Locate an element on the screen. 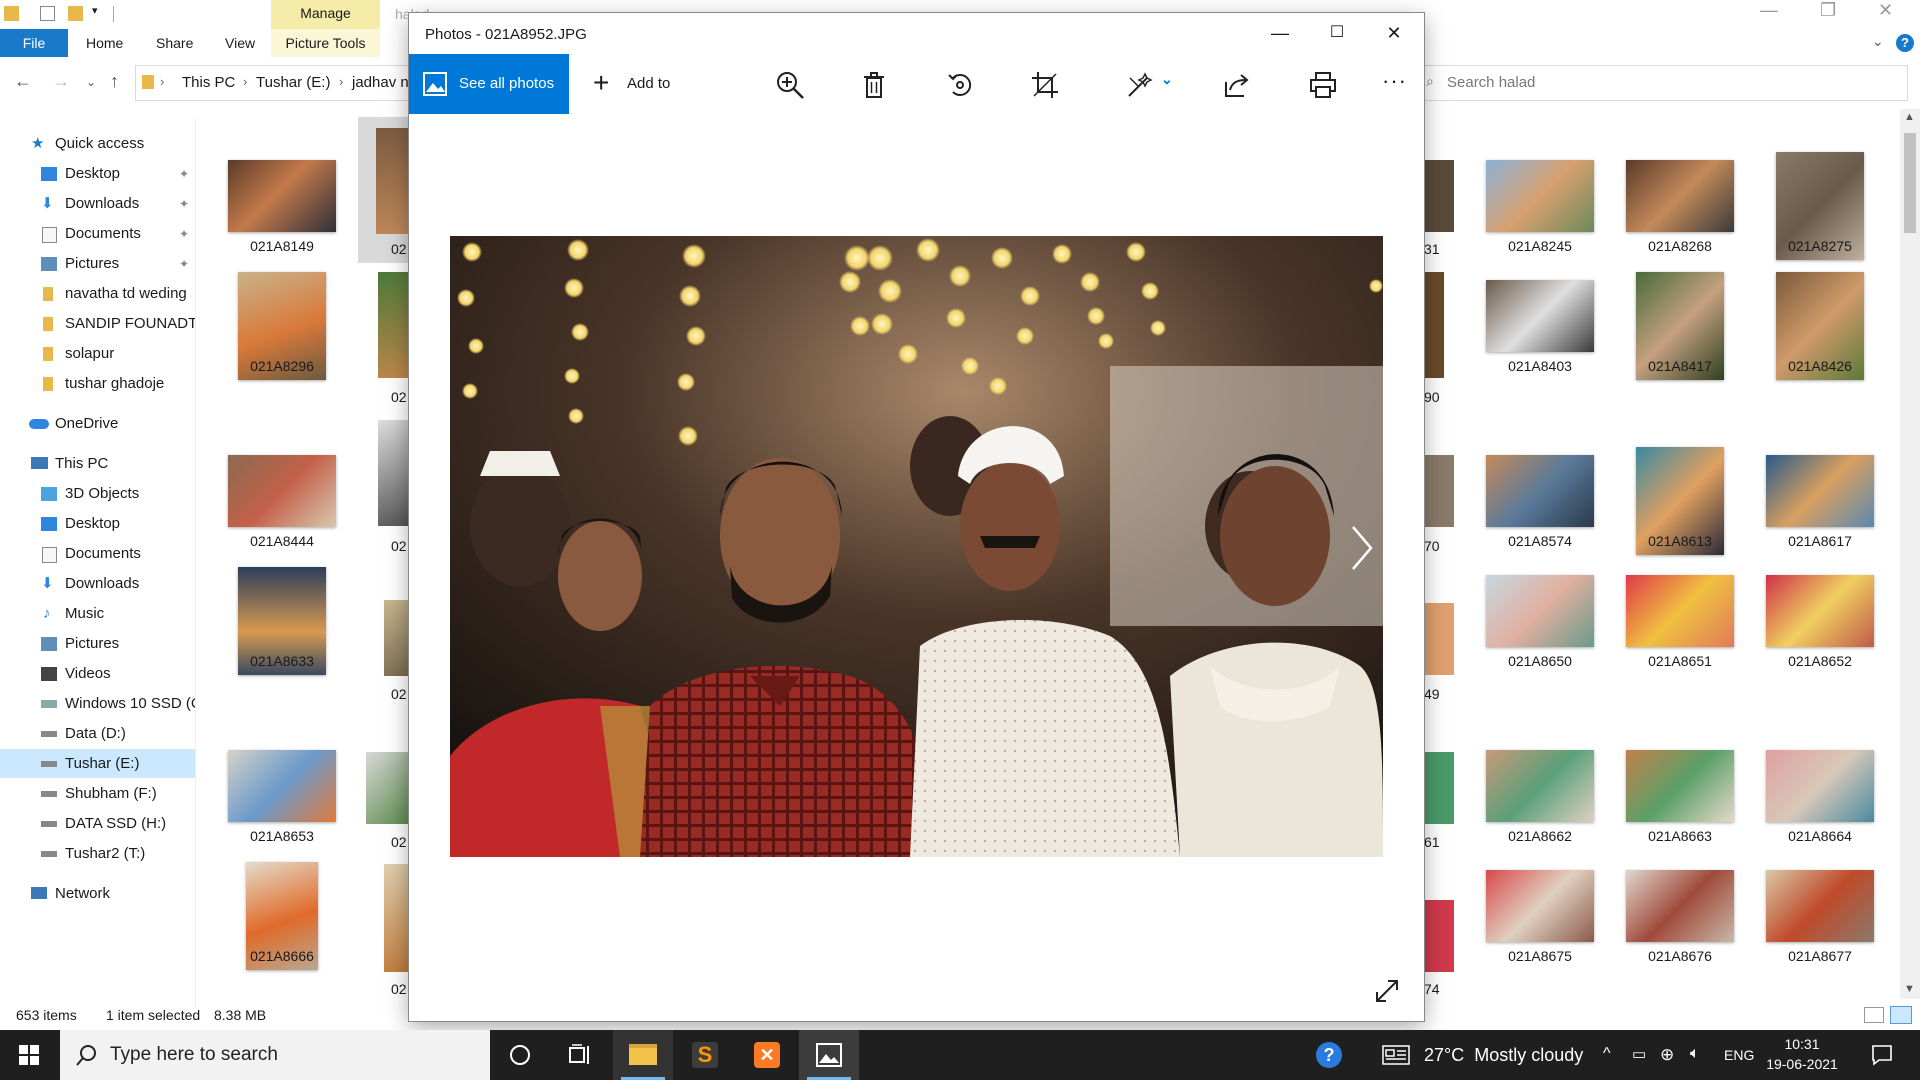  rotate-icon is located at coordinates (960, 85).